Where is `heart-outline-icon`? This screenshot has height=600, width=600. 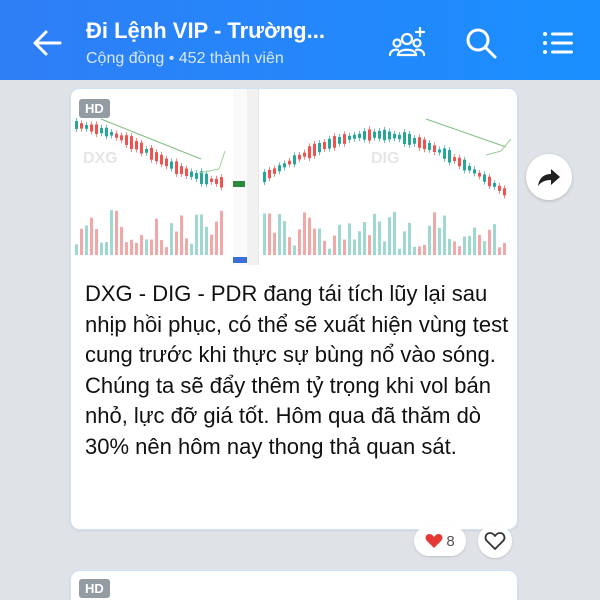 heart-outline-icon is located at coordinates (495, 541).